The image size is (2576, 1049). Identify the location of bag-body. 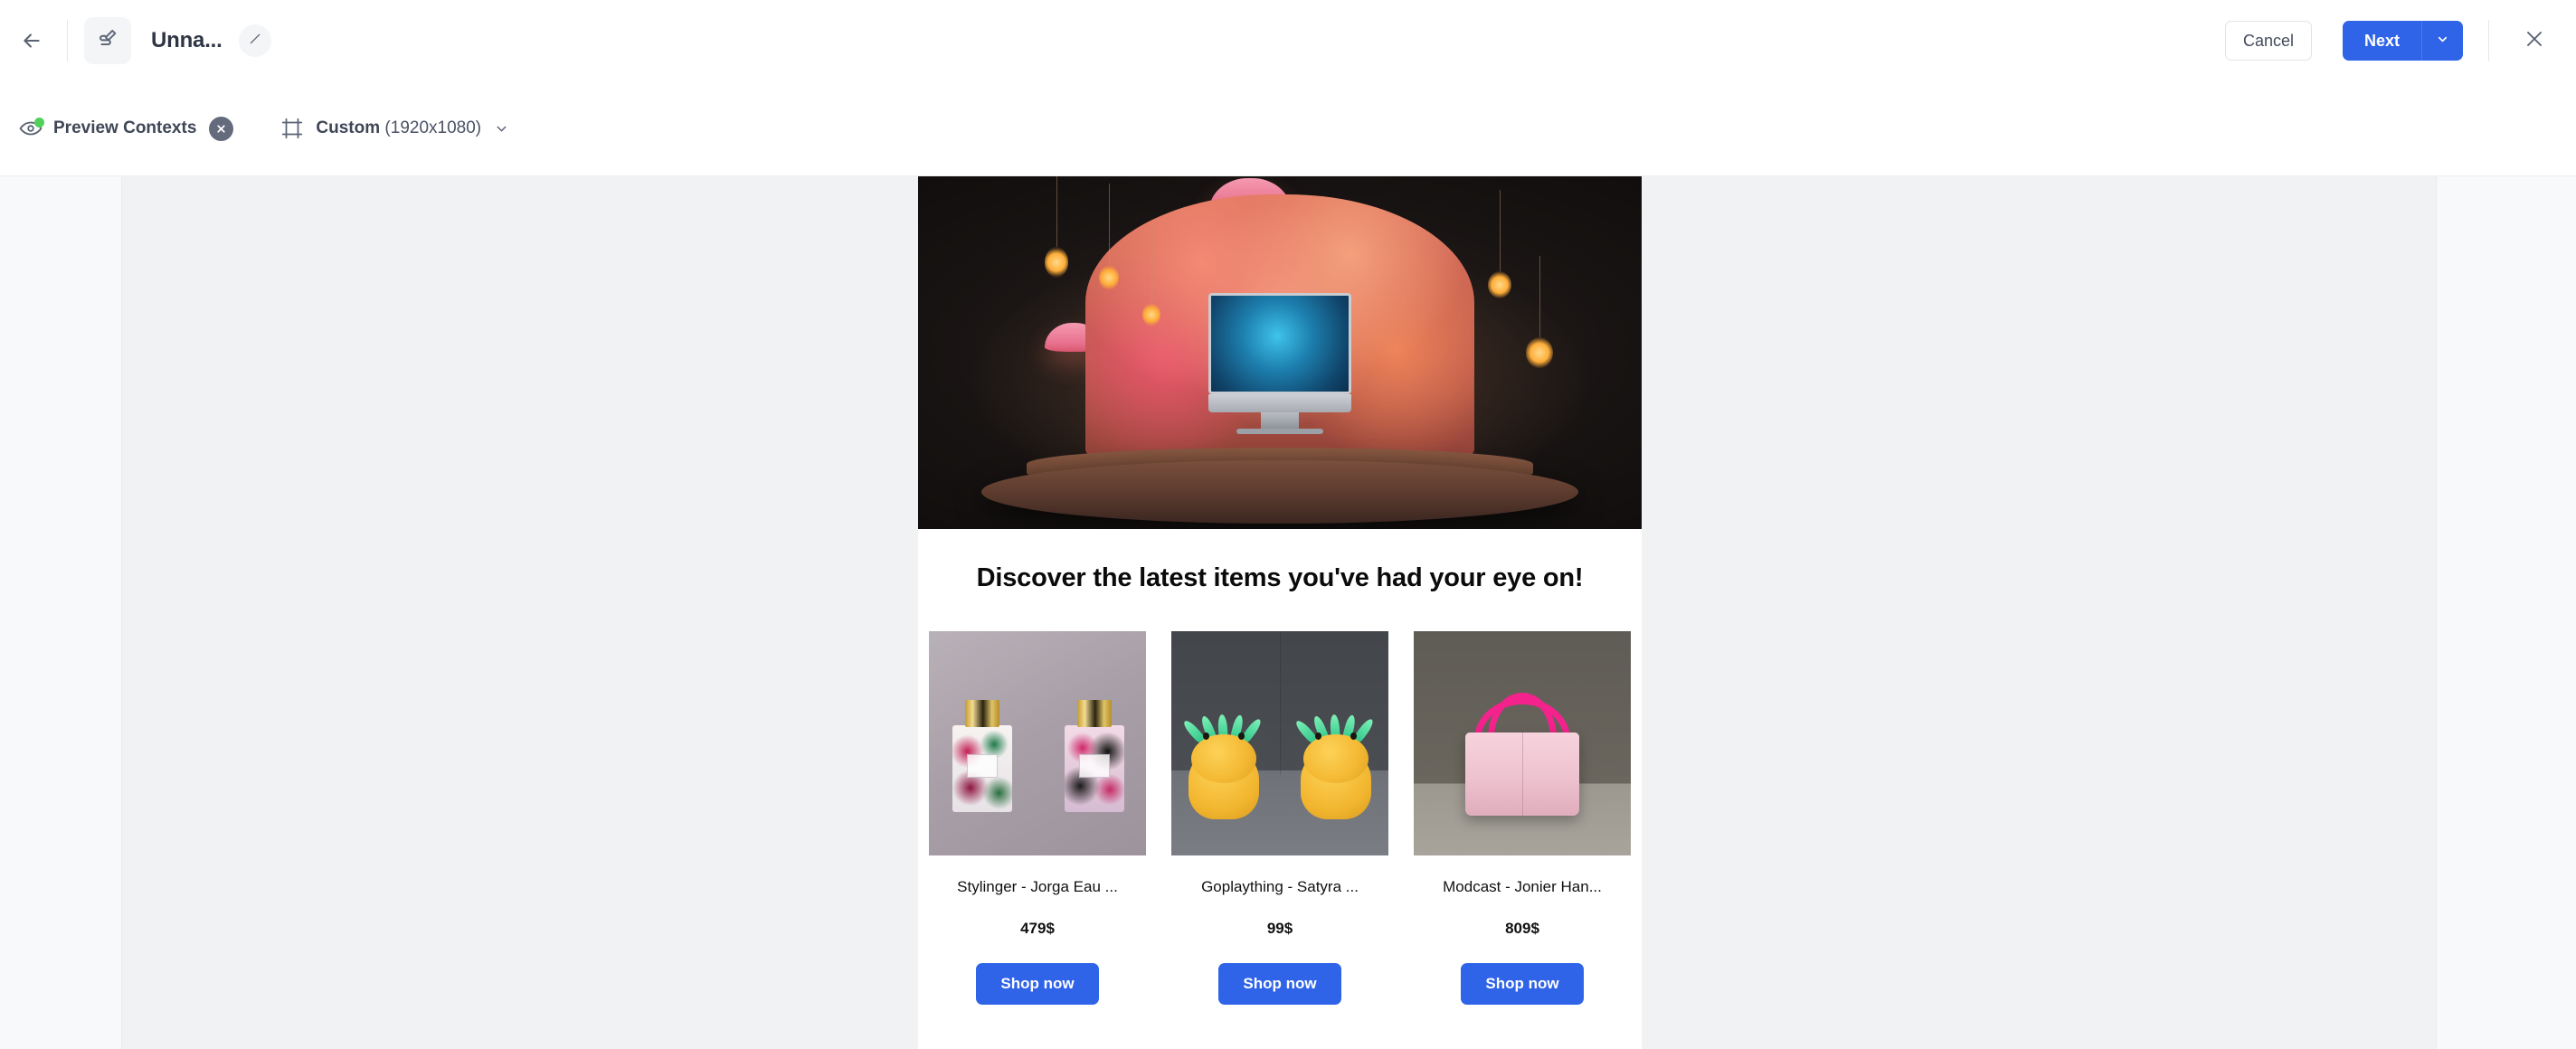
(1522, 774).